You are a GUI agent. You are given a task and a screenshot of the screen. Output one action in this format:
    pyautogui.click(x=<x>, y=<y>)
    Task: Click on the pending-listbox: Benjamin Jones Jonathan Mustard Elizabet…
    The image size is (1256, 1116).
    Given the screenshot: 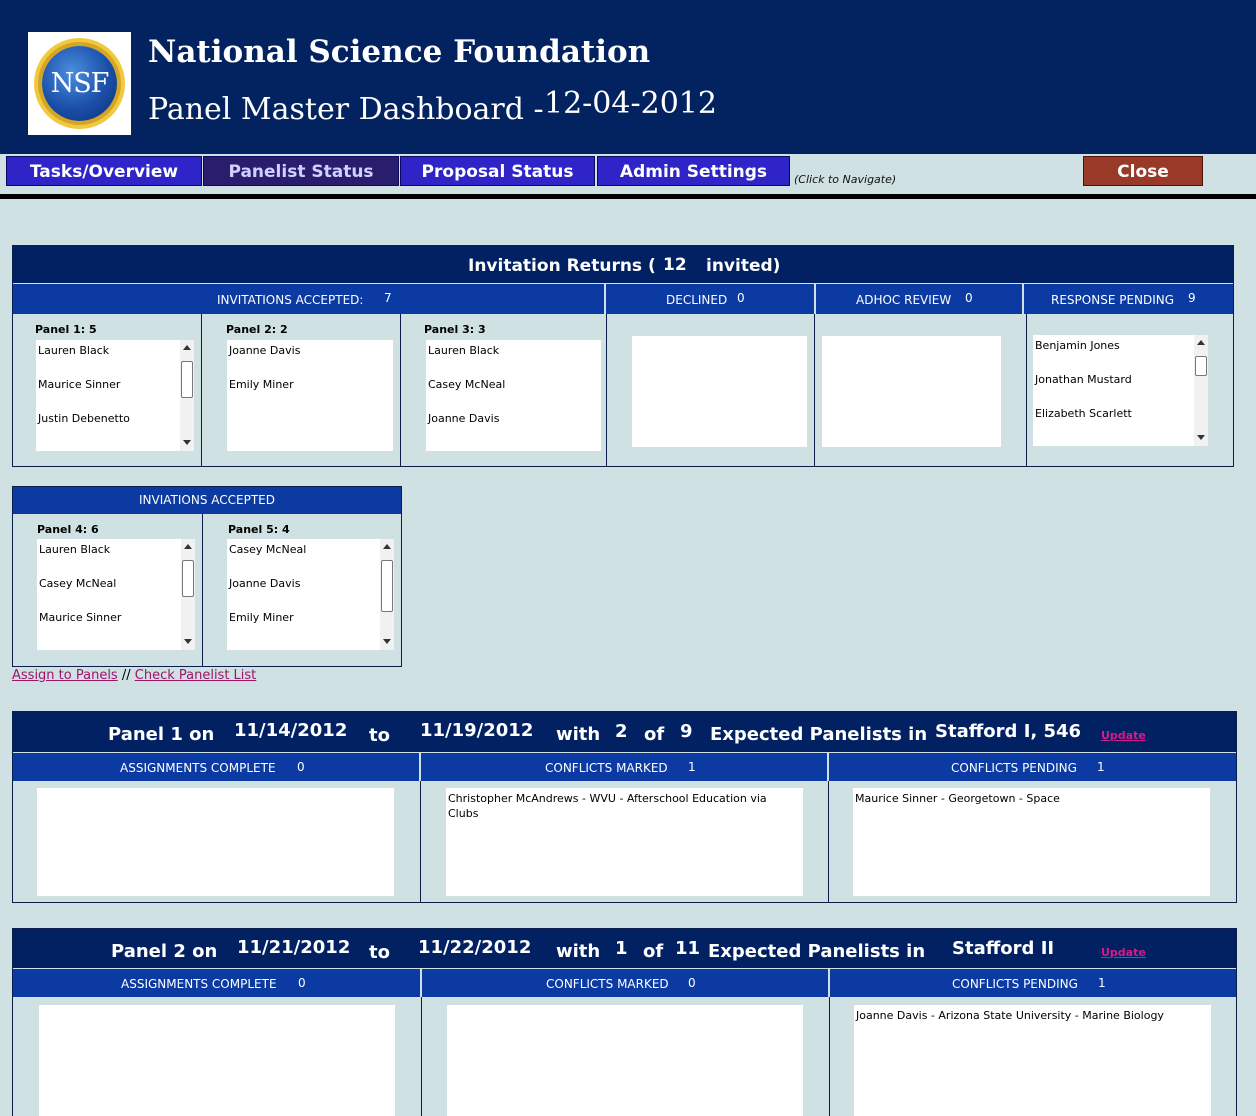 What is the action you would take?
    pyautogui.click(x=1120, y=390)
    